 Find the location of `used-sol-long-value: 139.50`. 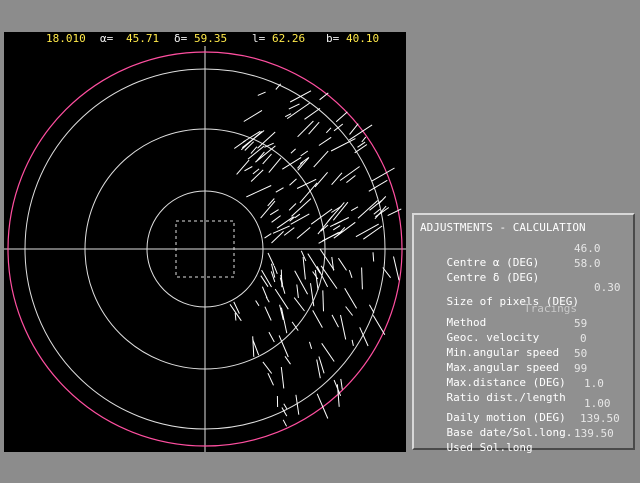

used-sol-long-value: 139.50 is located at coordinates (594, 434).